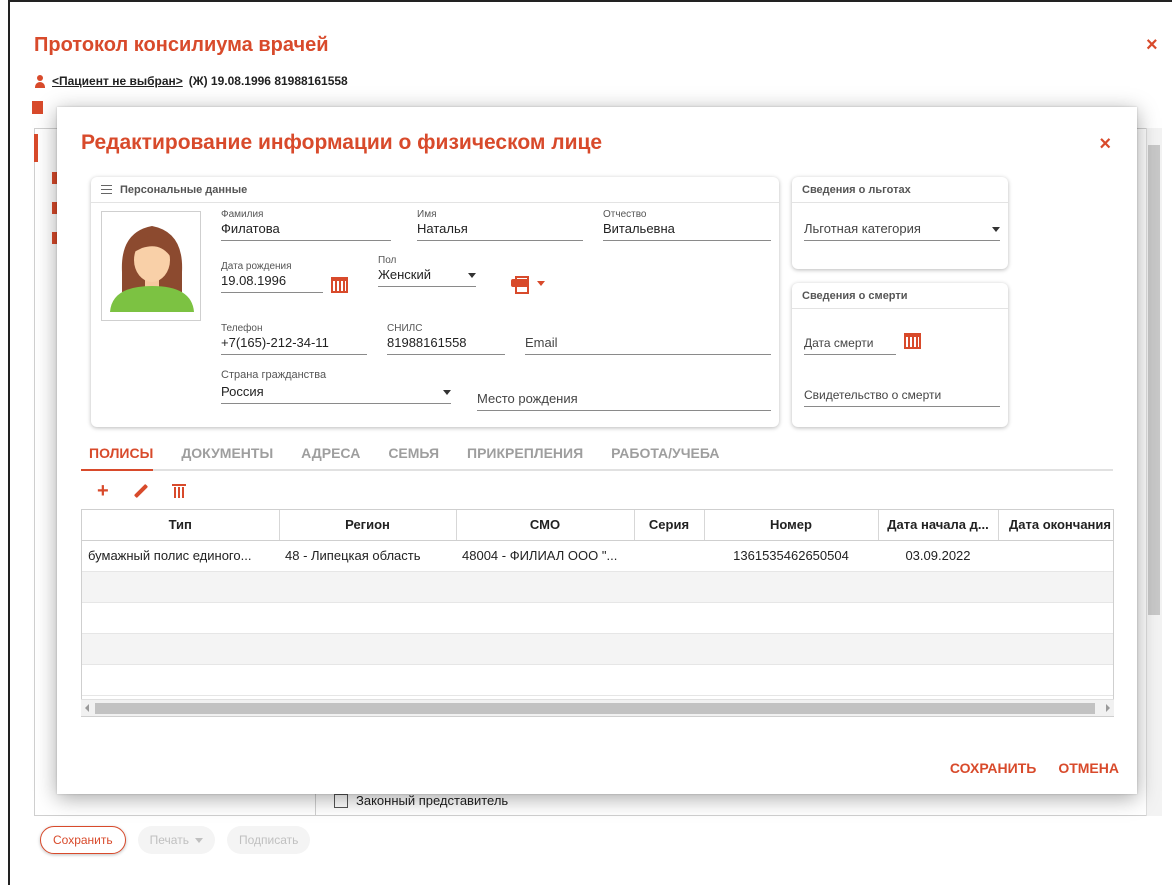  I want to click on phone-field: Телефон +7(165)-212-34-11, so click(294, 339).